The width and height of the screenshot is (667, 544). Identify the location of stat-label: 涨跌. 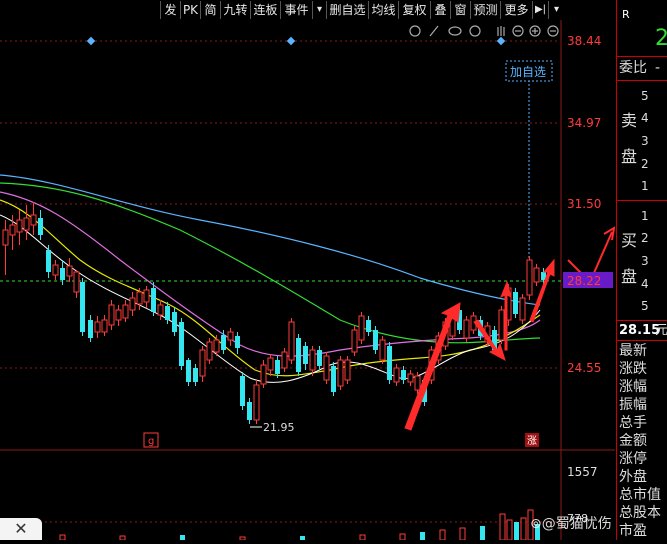
(633, 369).